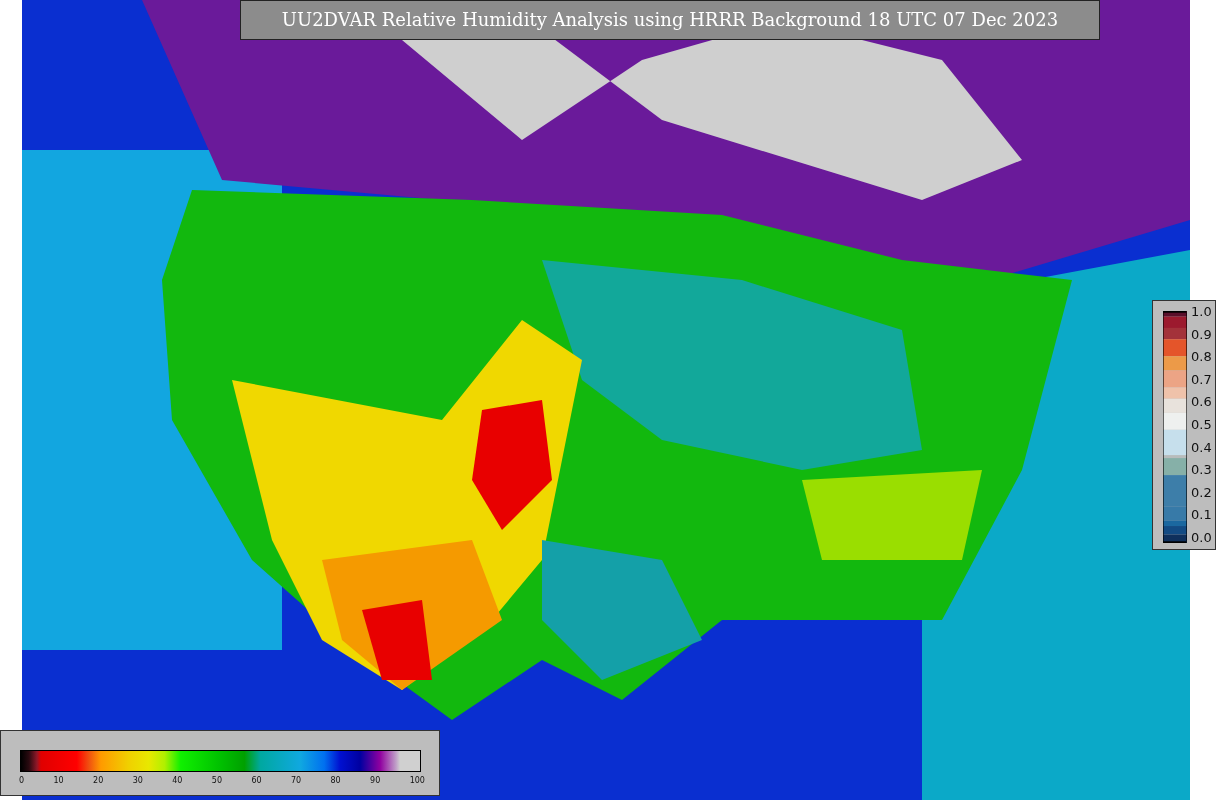  Describe the element at coordinates (98, 780) in the screenshot. I see `tick-label: 20` at that location.